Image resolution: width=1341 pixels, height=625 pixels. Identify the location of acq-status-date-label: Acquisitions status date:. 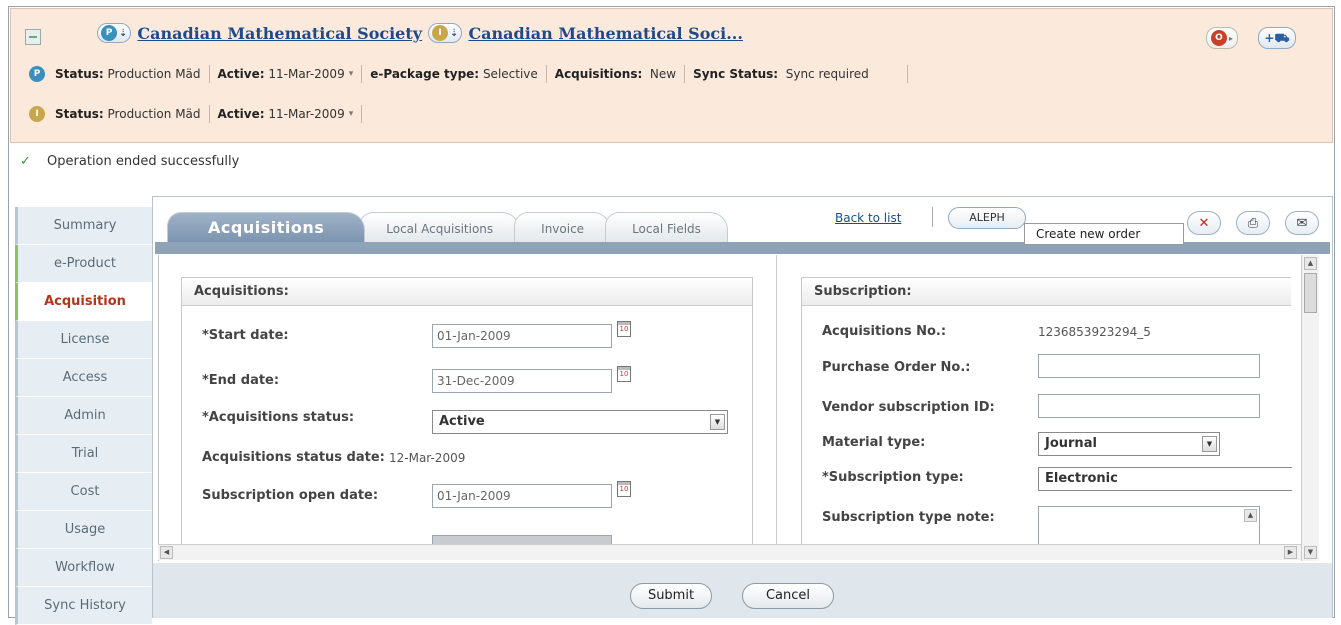
(293, 457).